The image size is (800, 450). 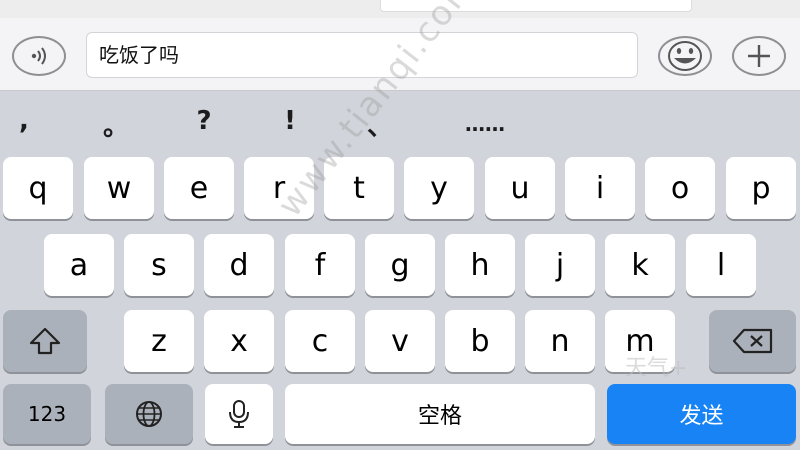 I want to click on punct-key: 、, so click(x=380, y=124).